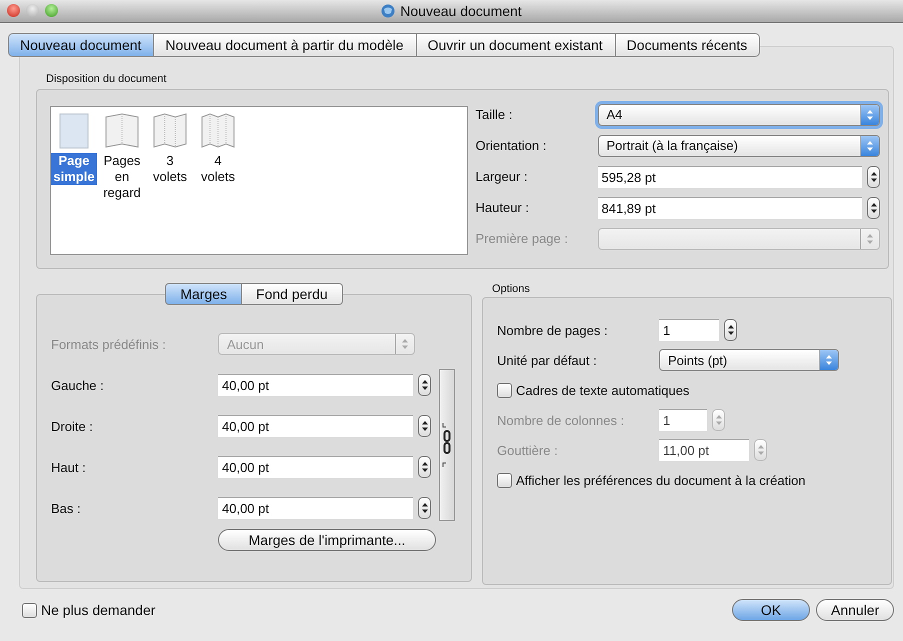 Image resolution: width=903 pixels, height=641 pixels. Describe the element at coordinates (66, 508) in the screenshot. I see `field-label: Bas :` at that location.